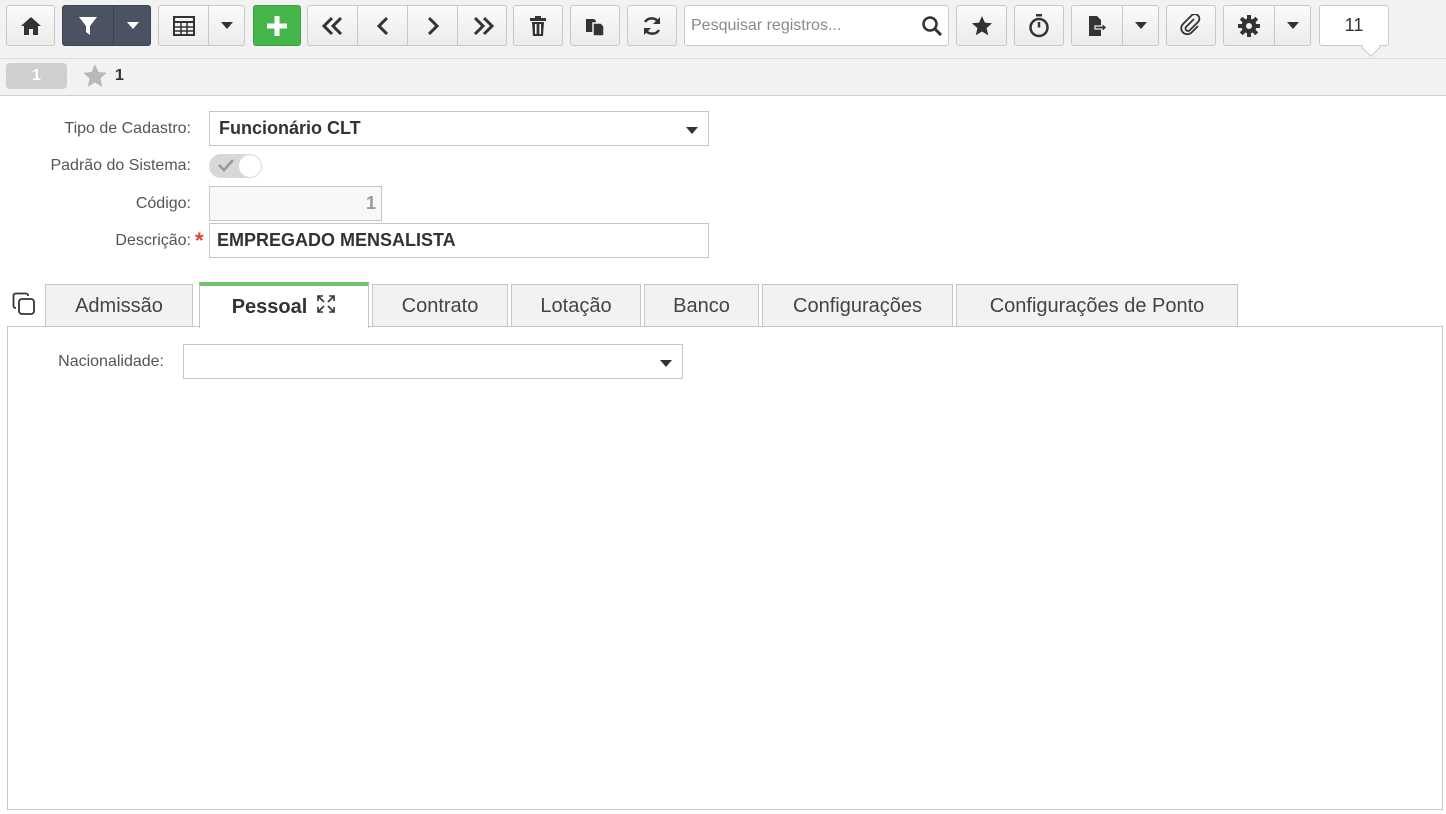 This screenshot has width=1446, height=814. I want to click on export-button, so click(1097, 25).